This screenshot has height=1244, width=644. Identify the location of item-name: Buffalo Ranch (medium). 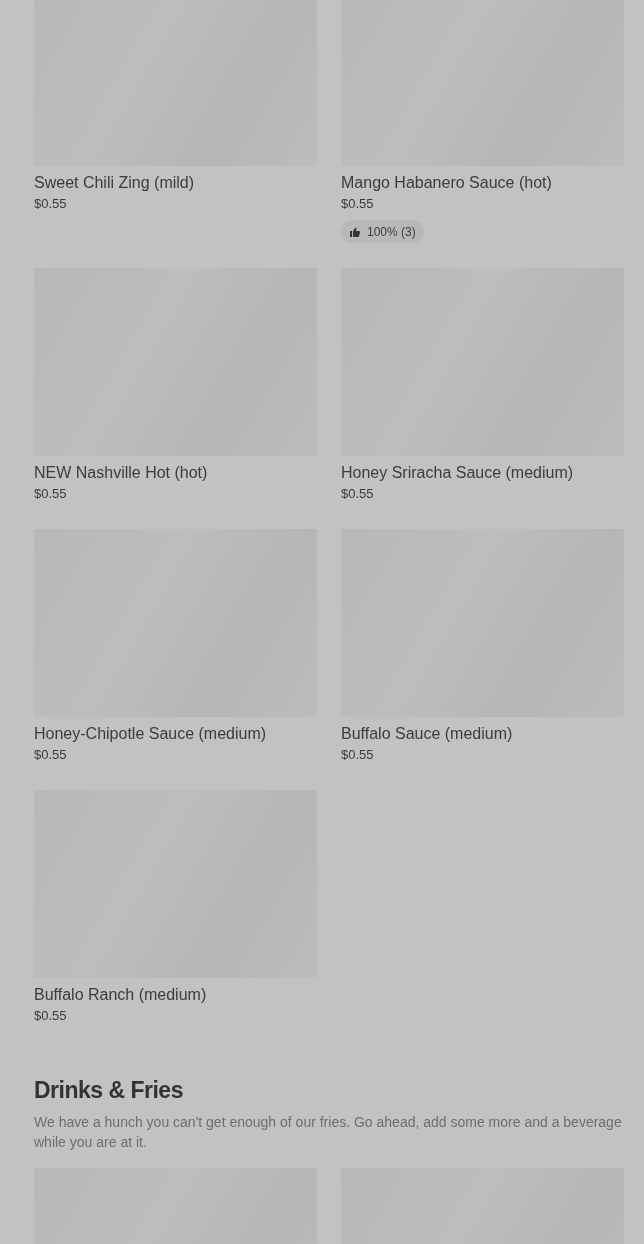
(175, 995).